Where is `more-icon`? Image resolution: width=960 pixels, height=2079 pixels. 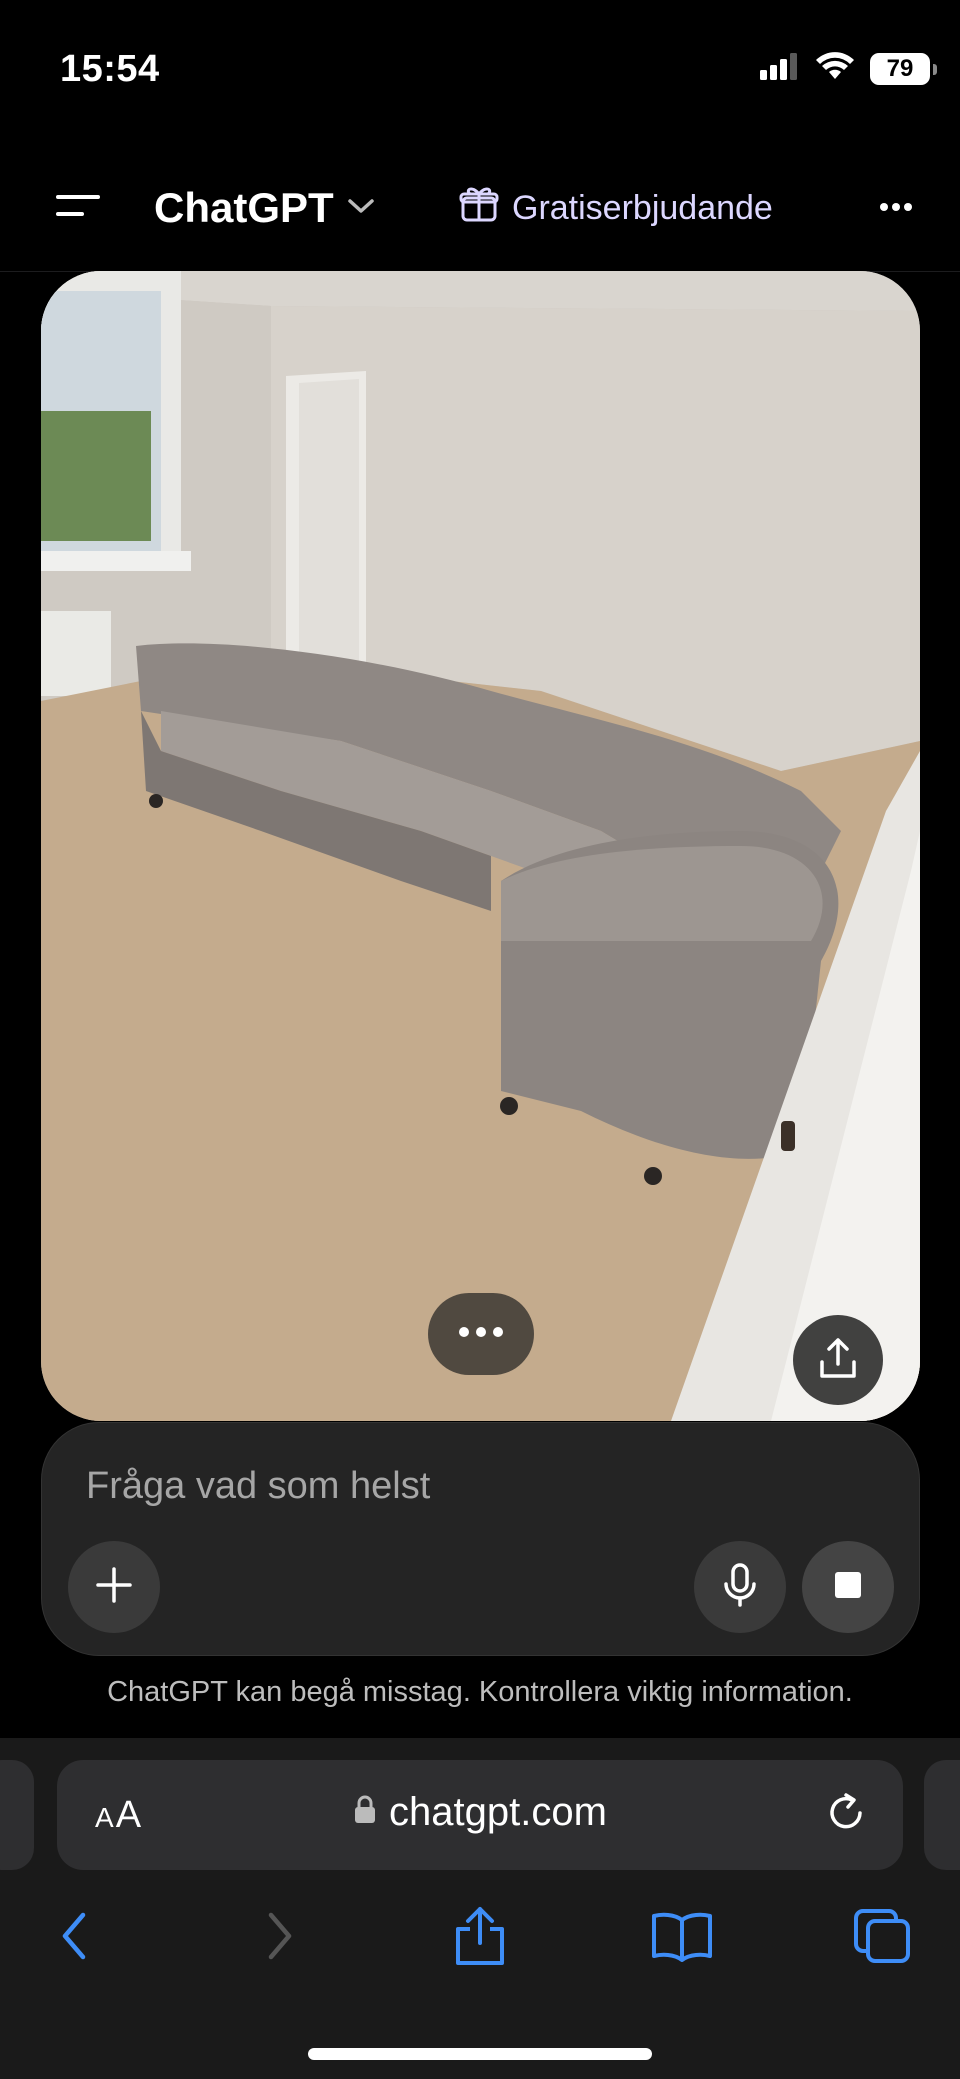 more-icon is located at coordinates (896, 208).